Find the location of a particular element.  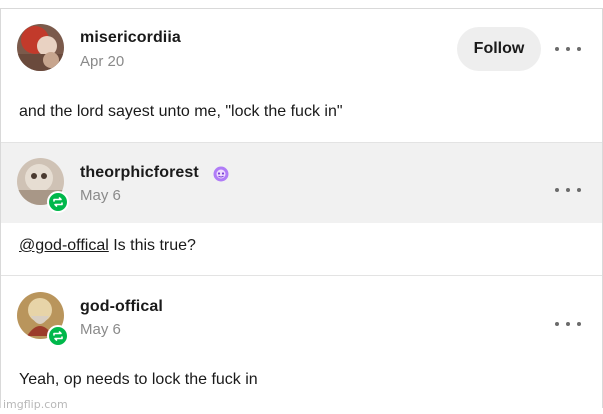

follow-button: Follow is located at coordinates (499, 49).